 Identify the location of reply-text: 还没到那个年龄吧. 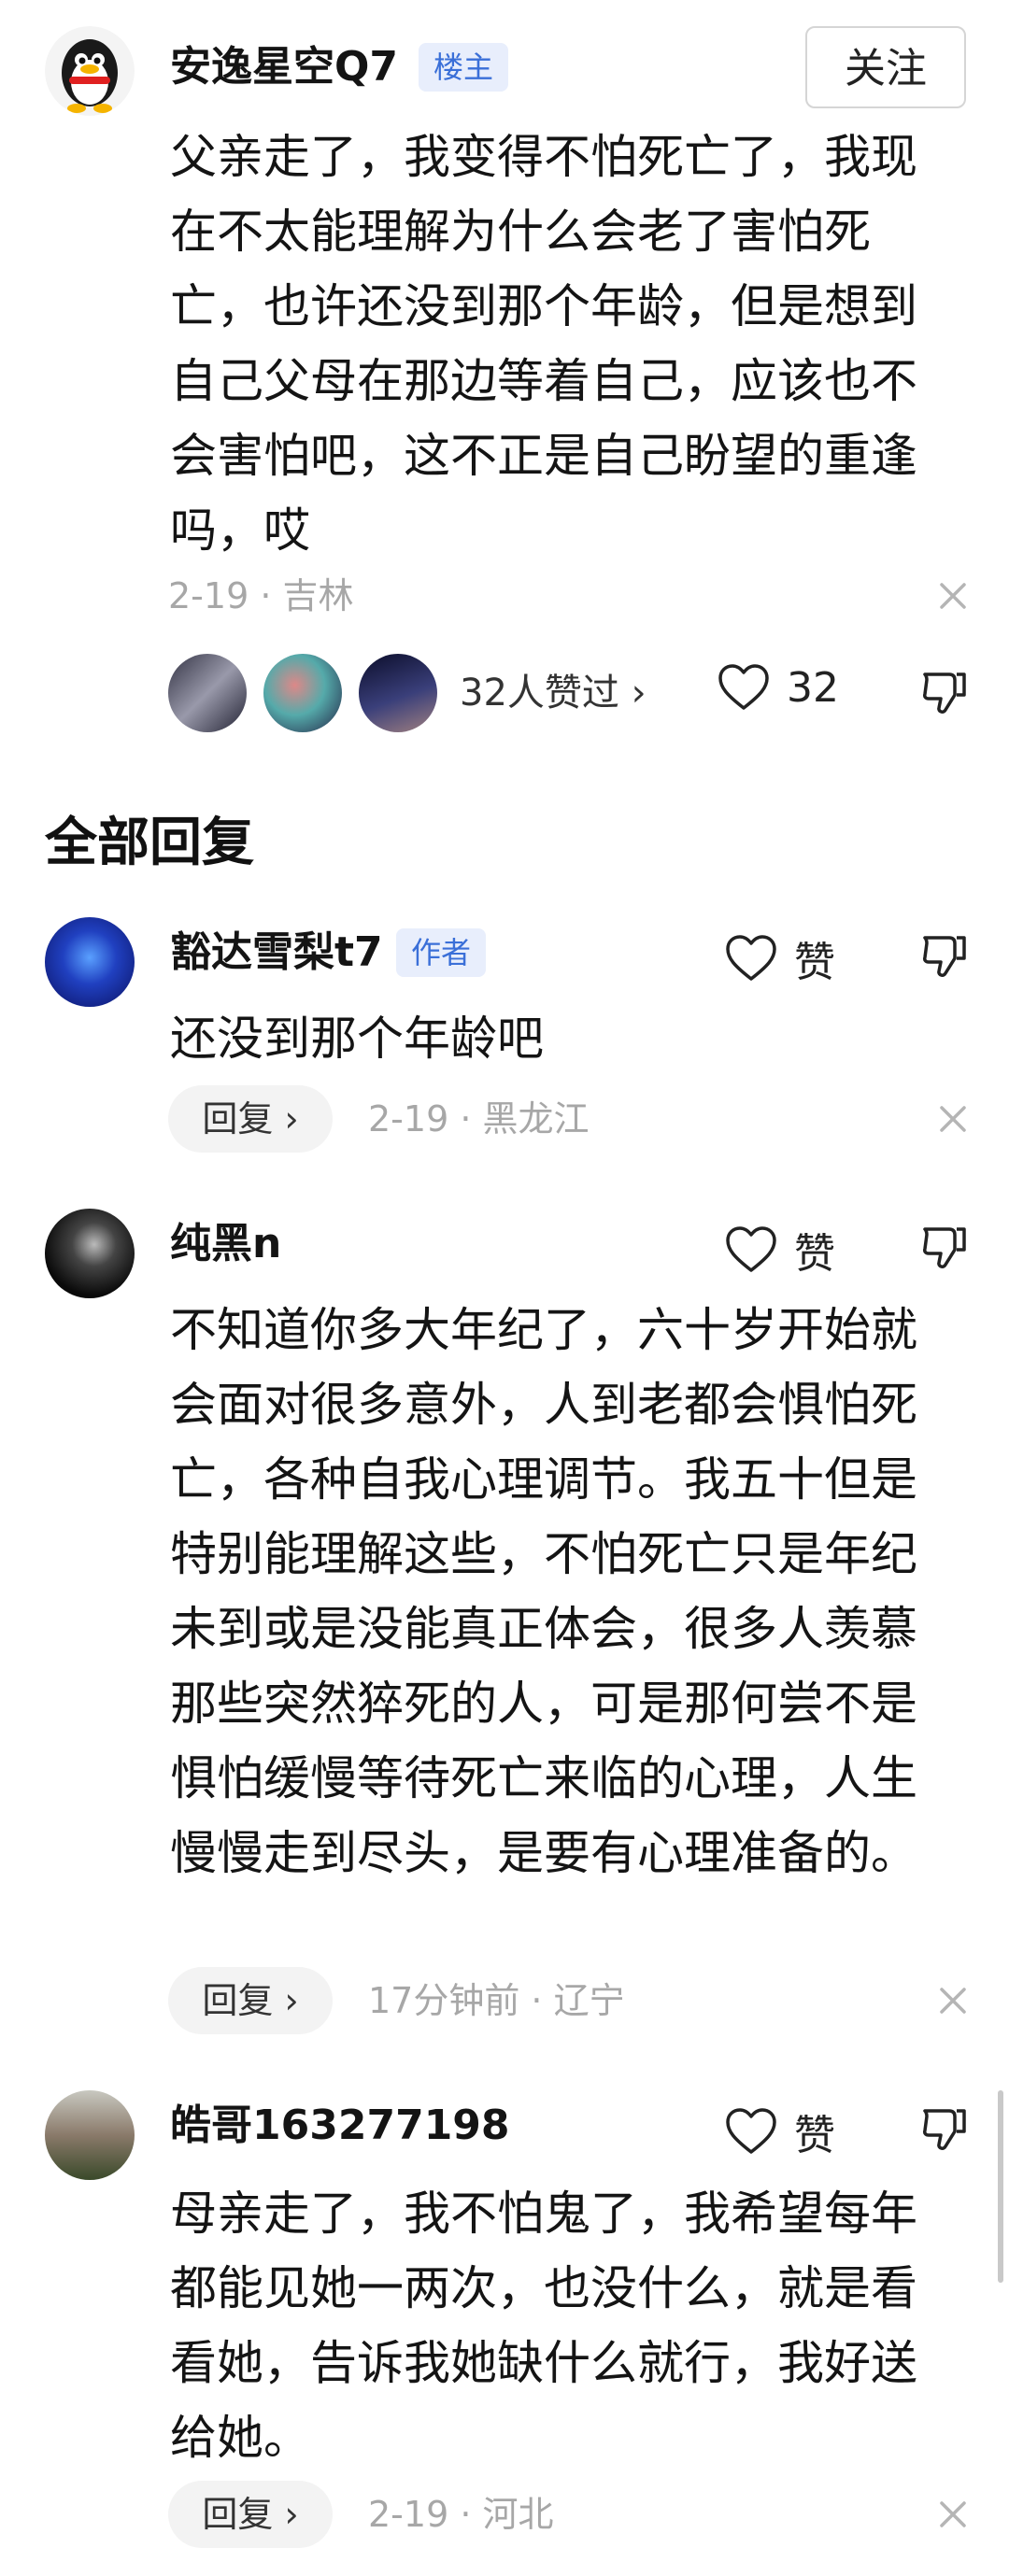
(357, 1039).